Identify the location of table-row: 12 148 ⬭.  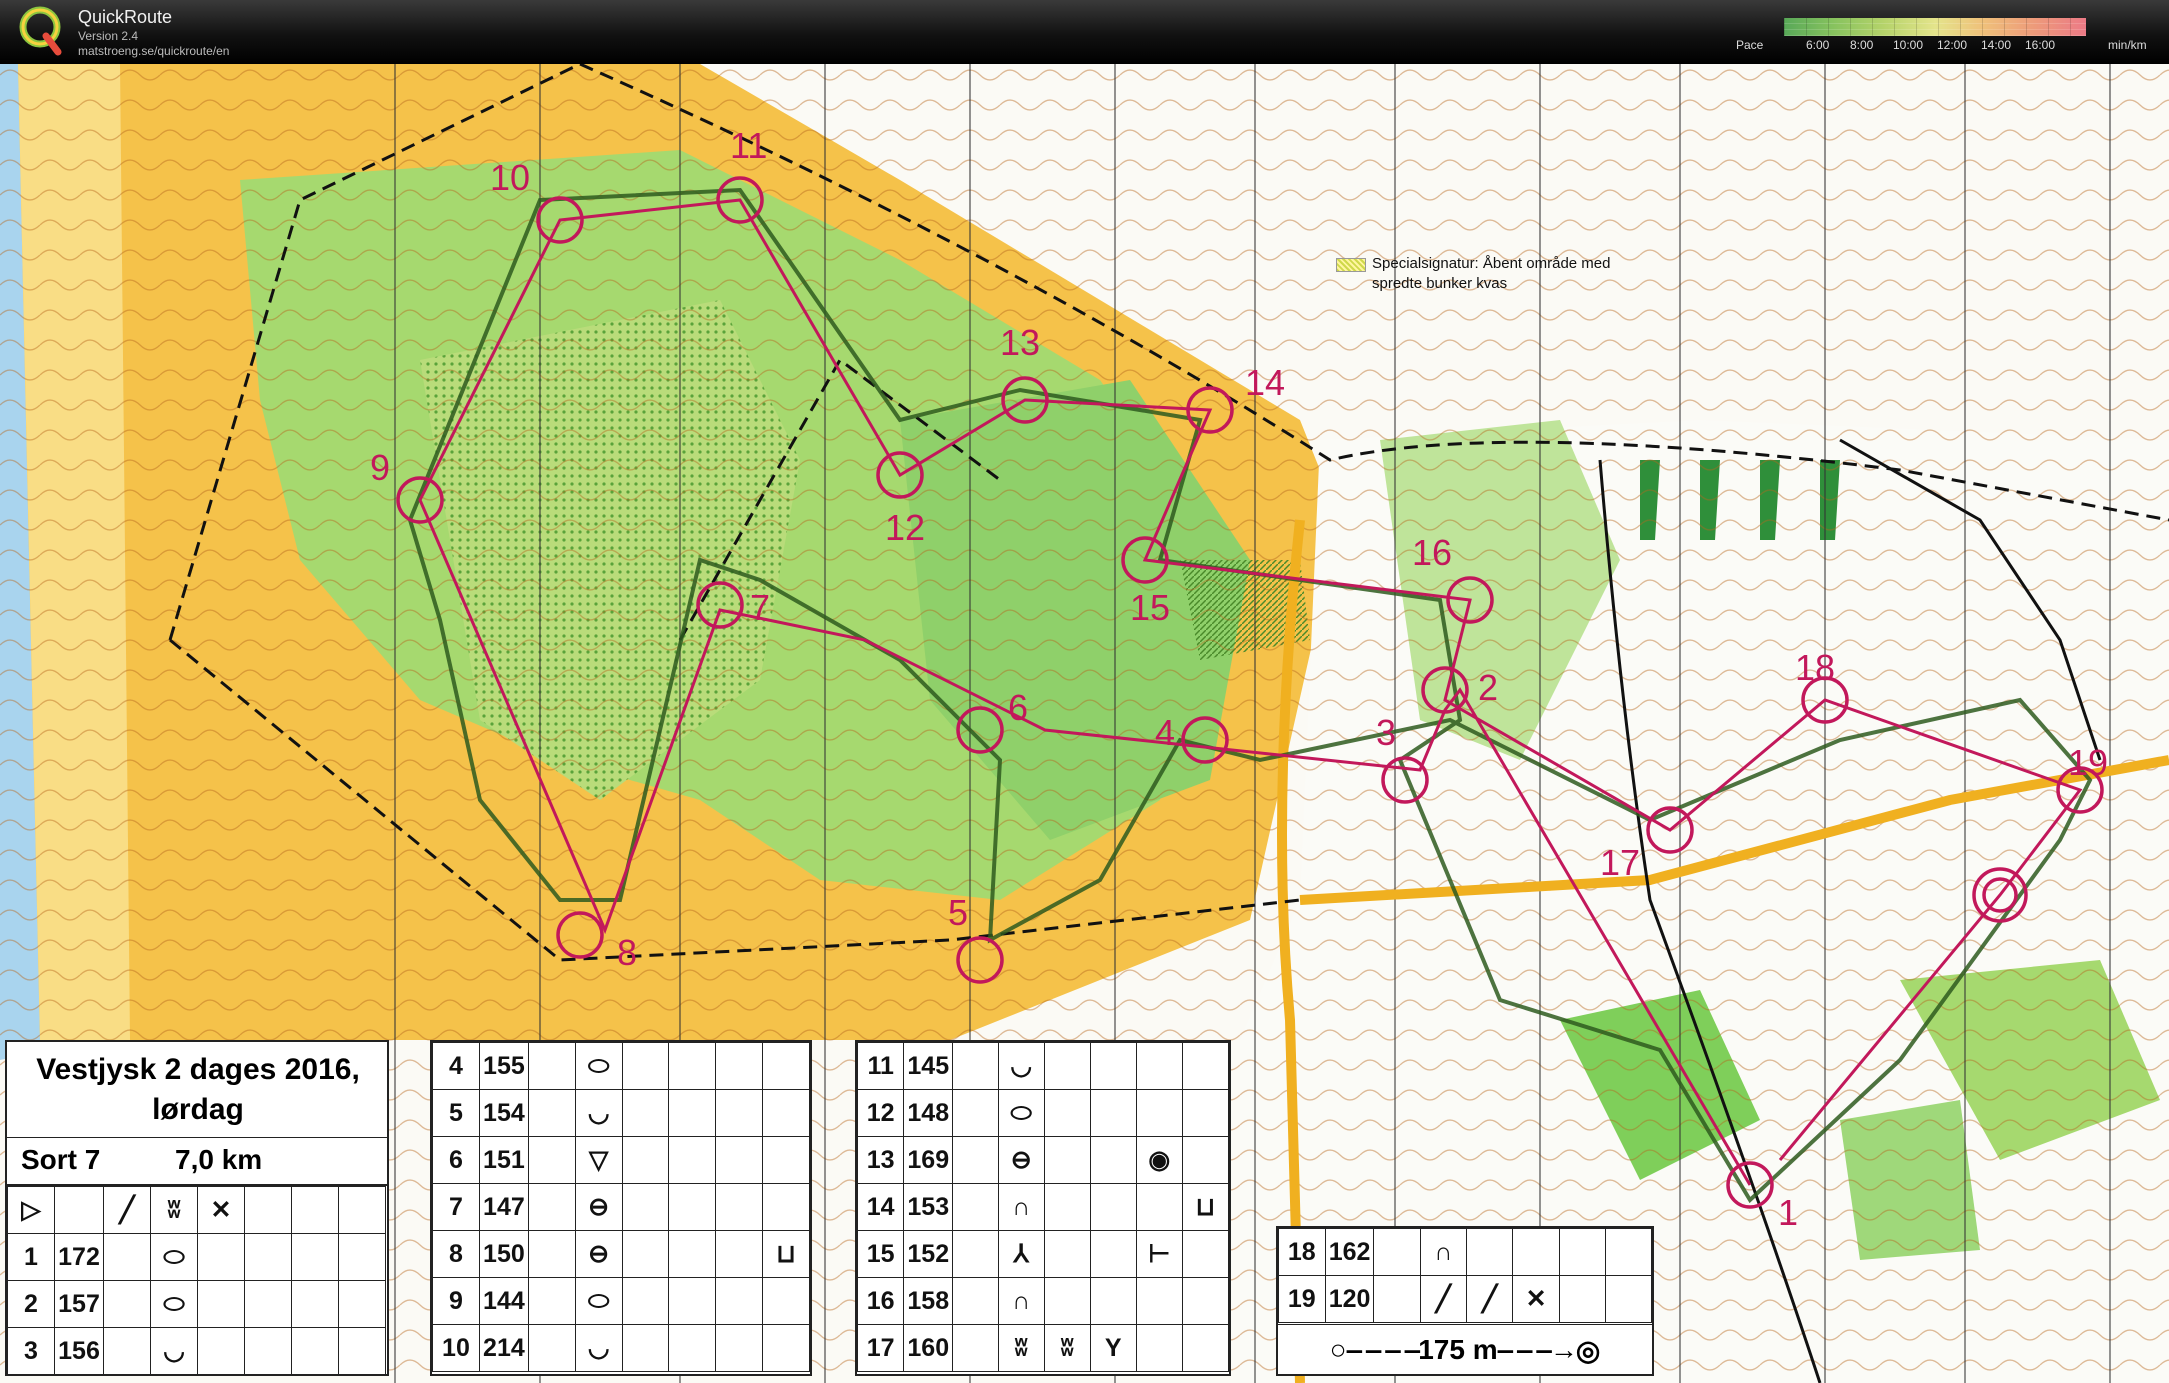
(1043, 1113).